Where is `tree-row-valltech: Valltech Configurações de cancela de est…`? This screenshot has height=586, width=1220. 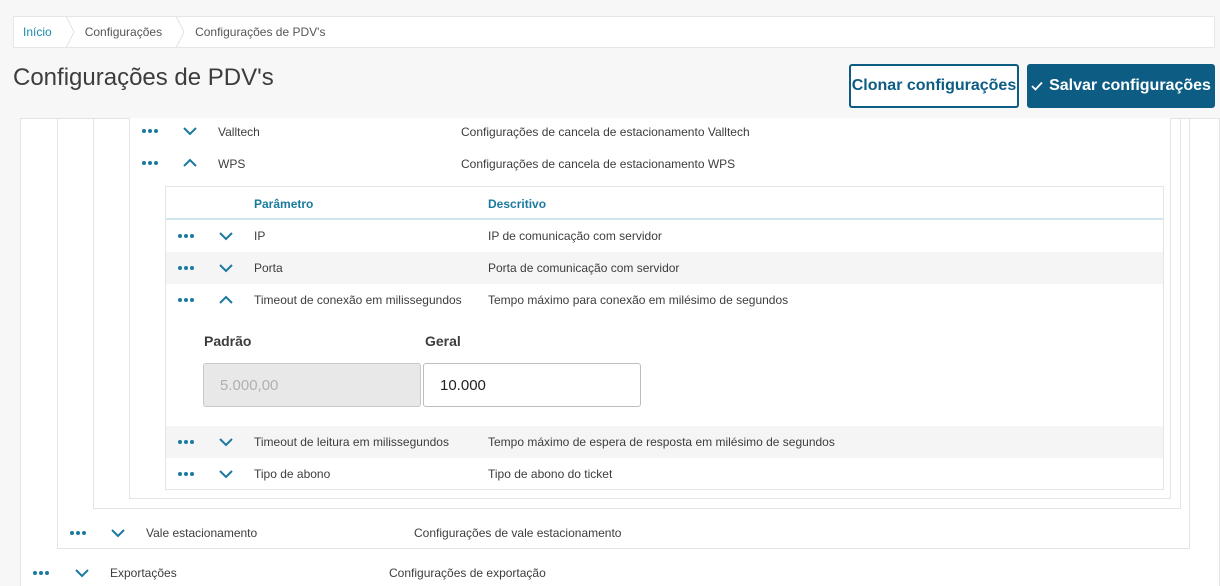
tree-row-valltech: Valltech Configurações de cancela de est… is located at coordinates (650, 131).